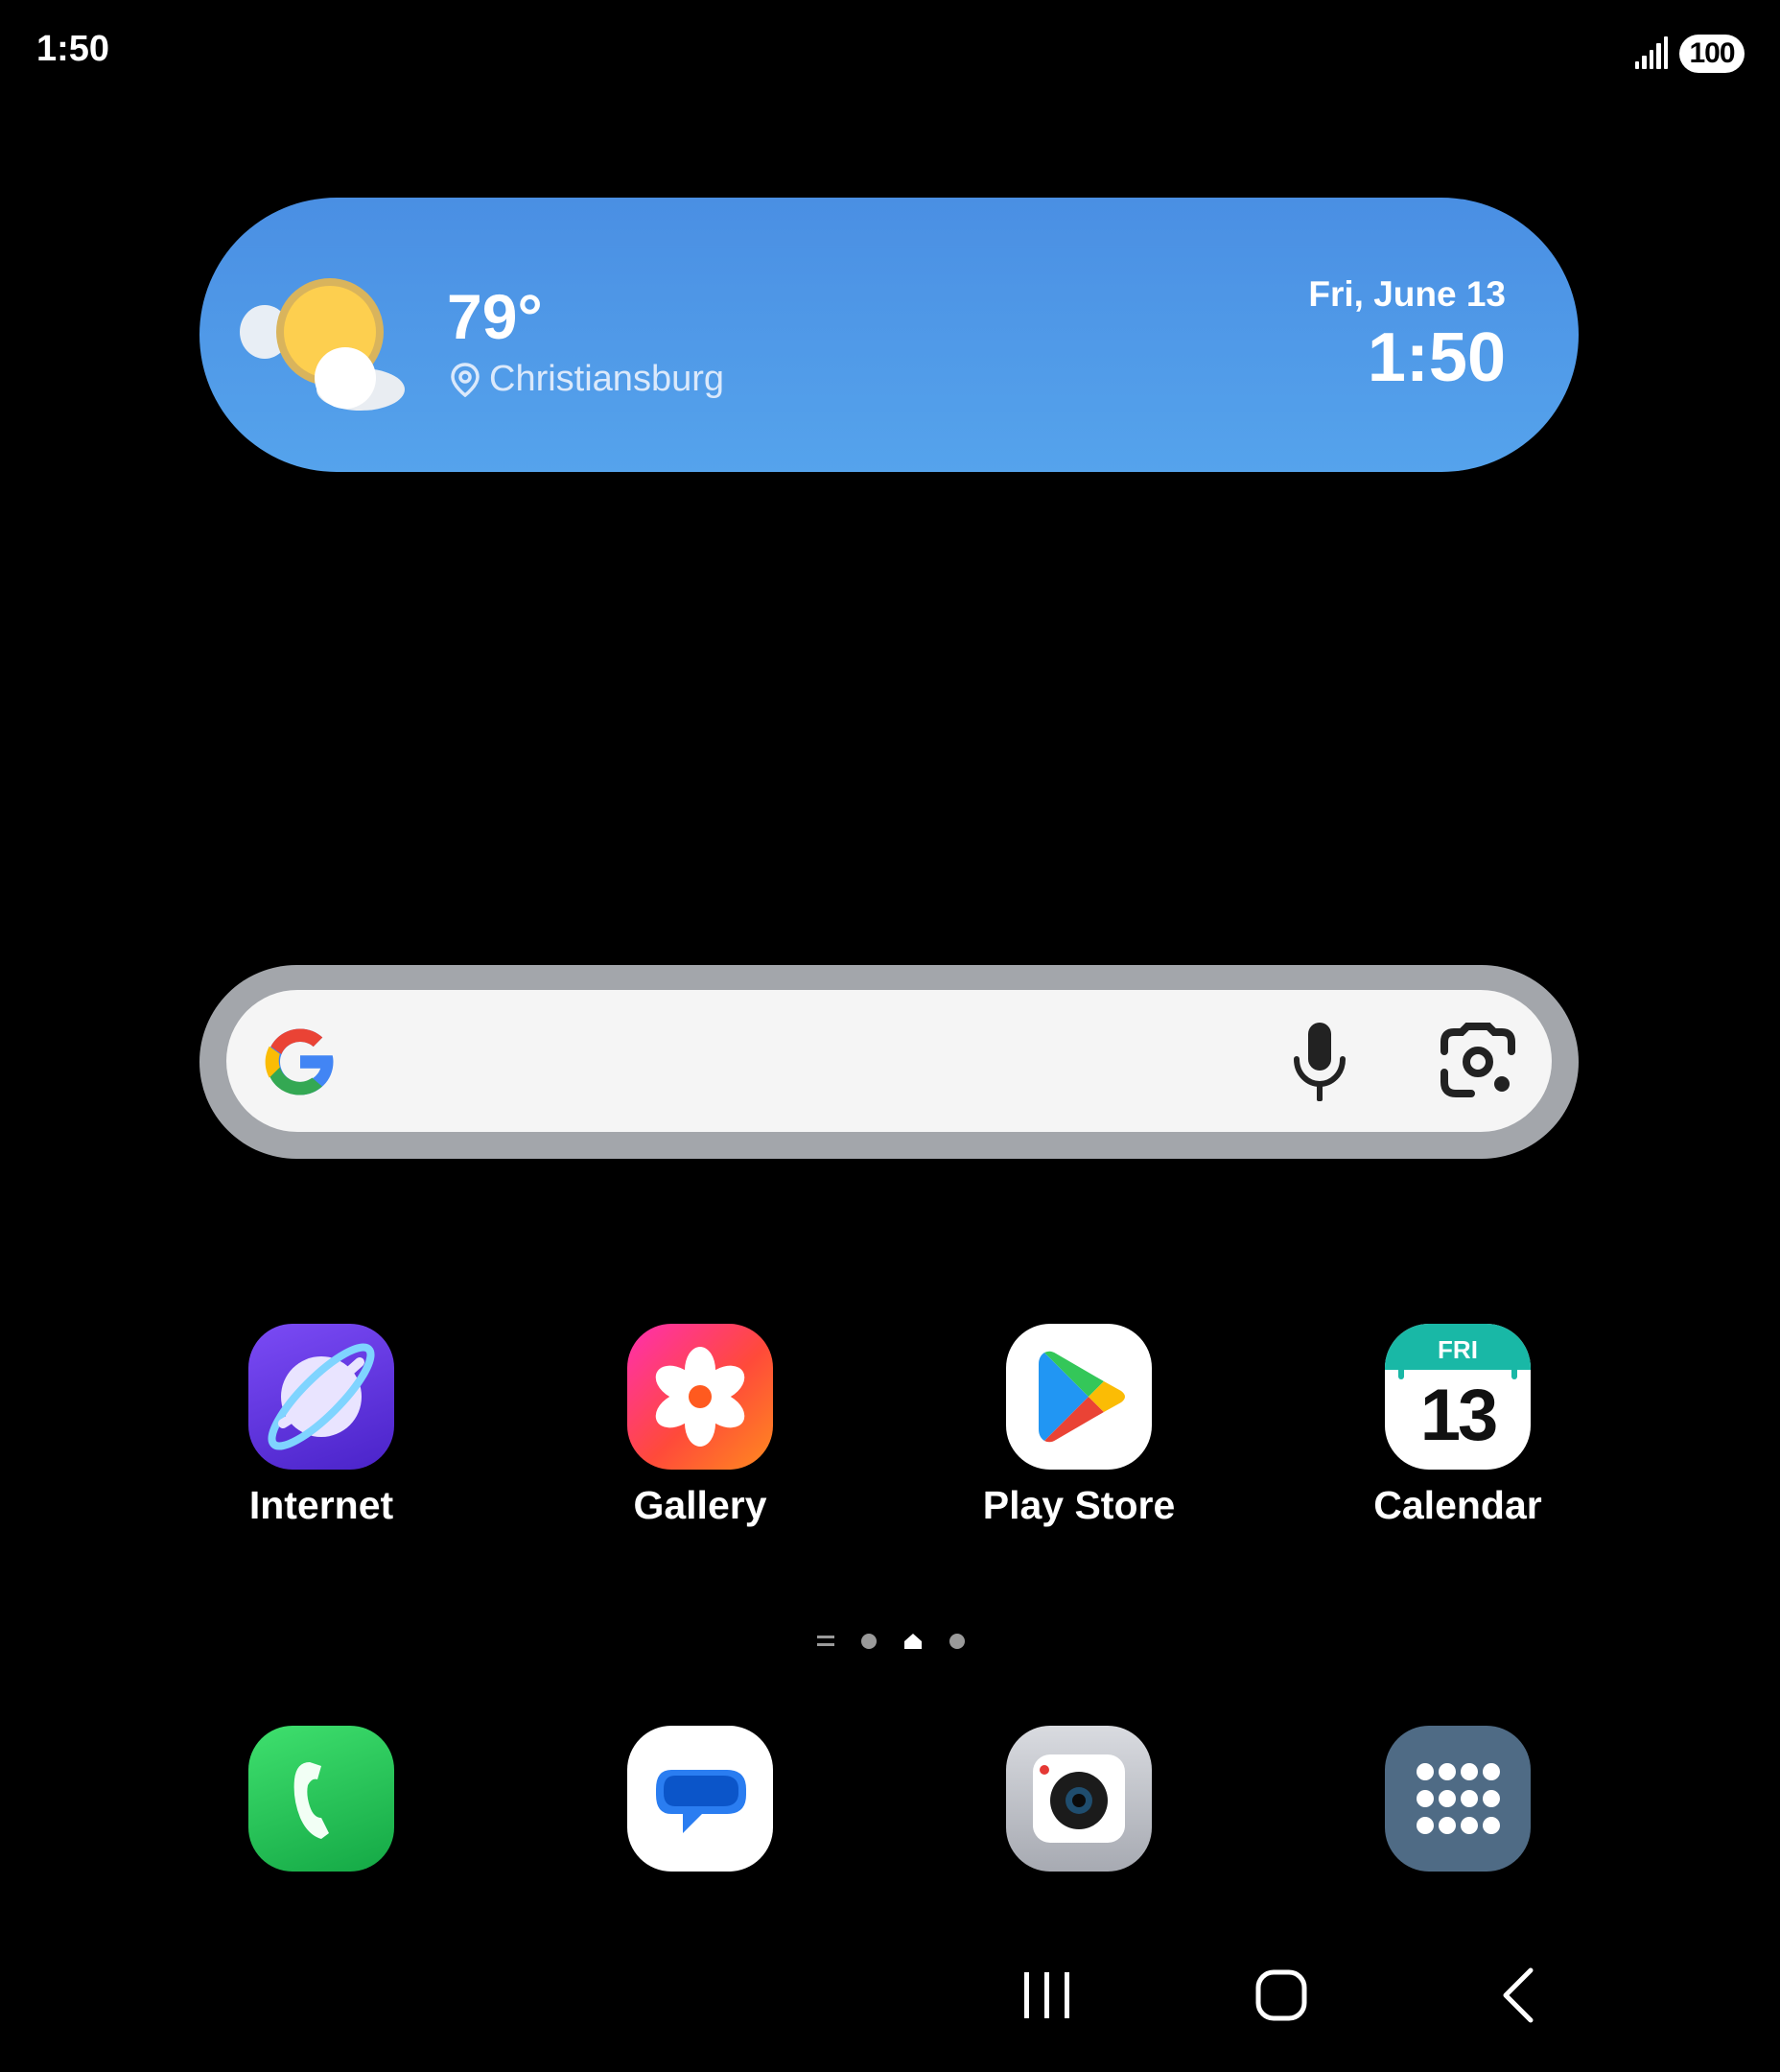 The image size is (1780, 2072). What do you see at coordinates (1079, 1799) in the screenshot?
I see `camera-icon` at bounding box center [1079, 1799].